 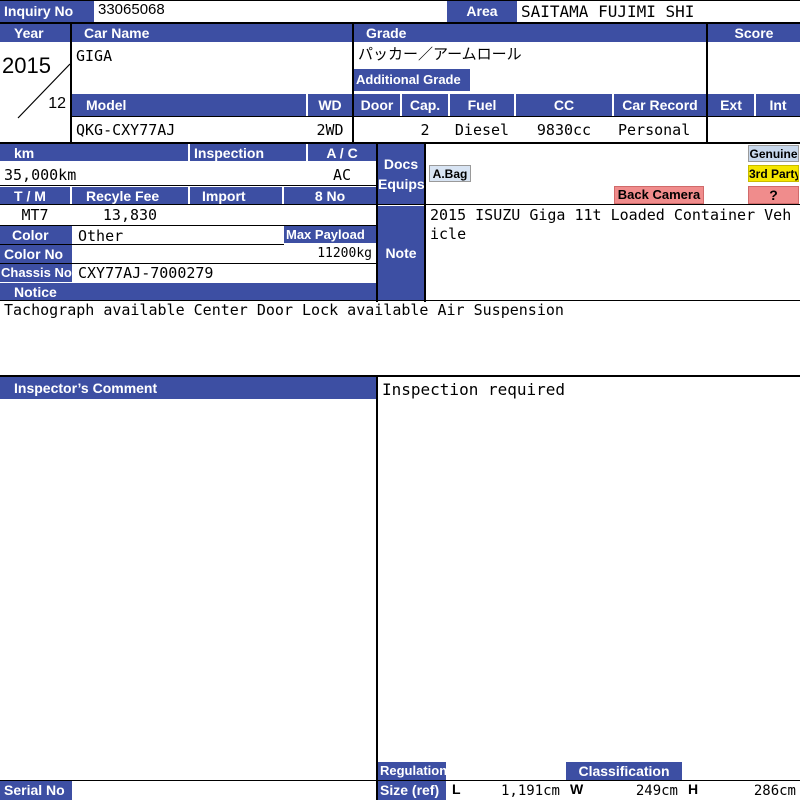 I want to click on cc-value: 9830cc, so click(x=564, y=130).